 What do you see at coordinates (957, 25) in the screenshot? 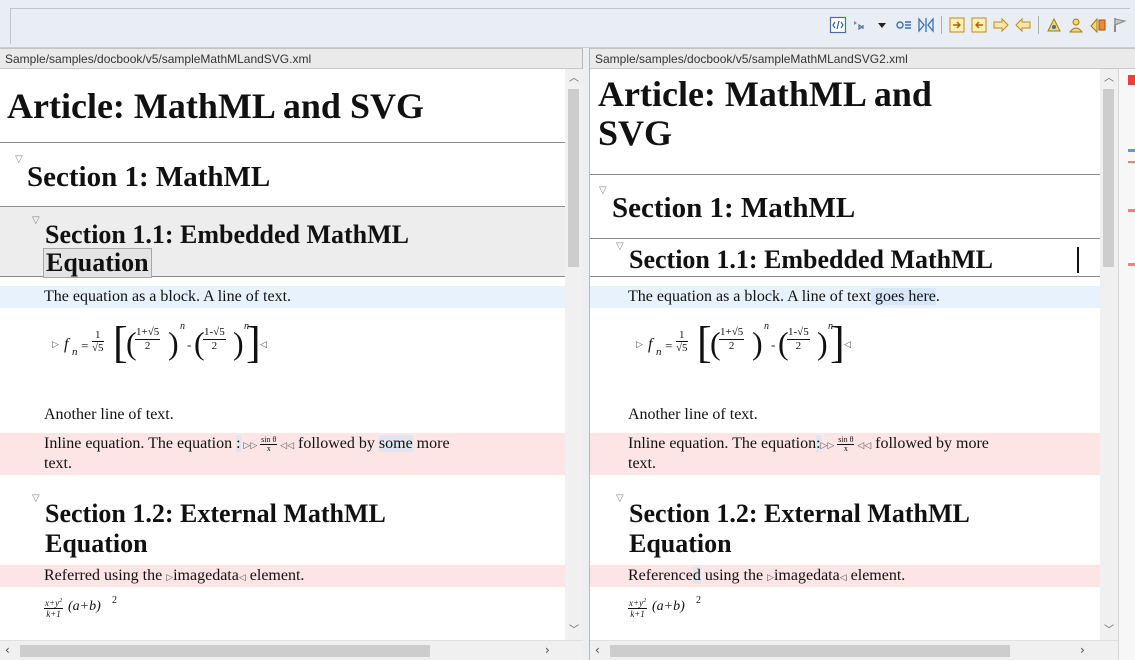
I see `next-change-icon` at bounding box center [957, 25].